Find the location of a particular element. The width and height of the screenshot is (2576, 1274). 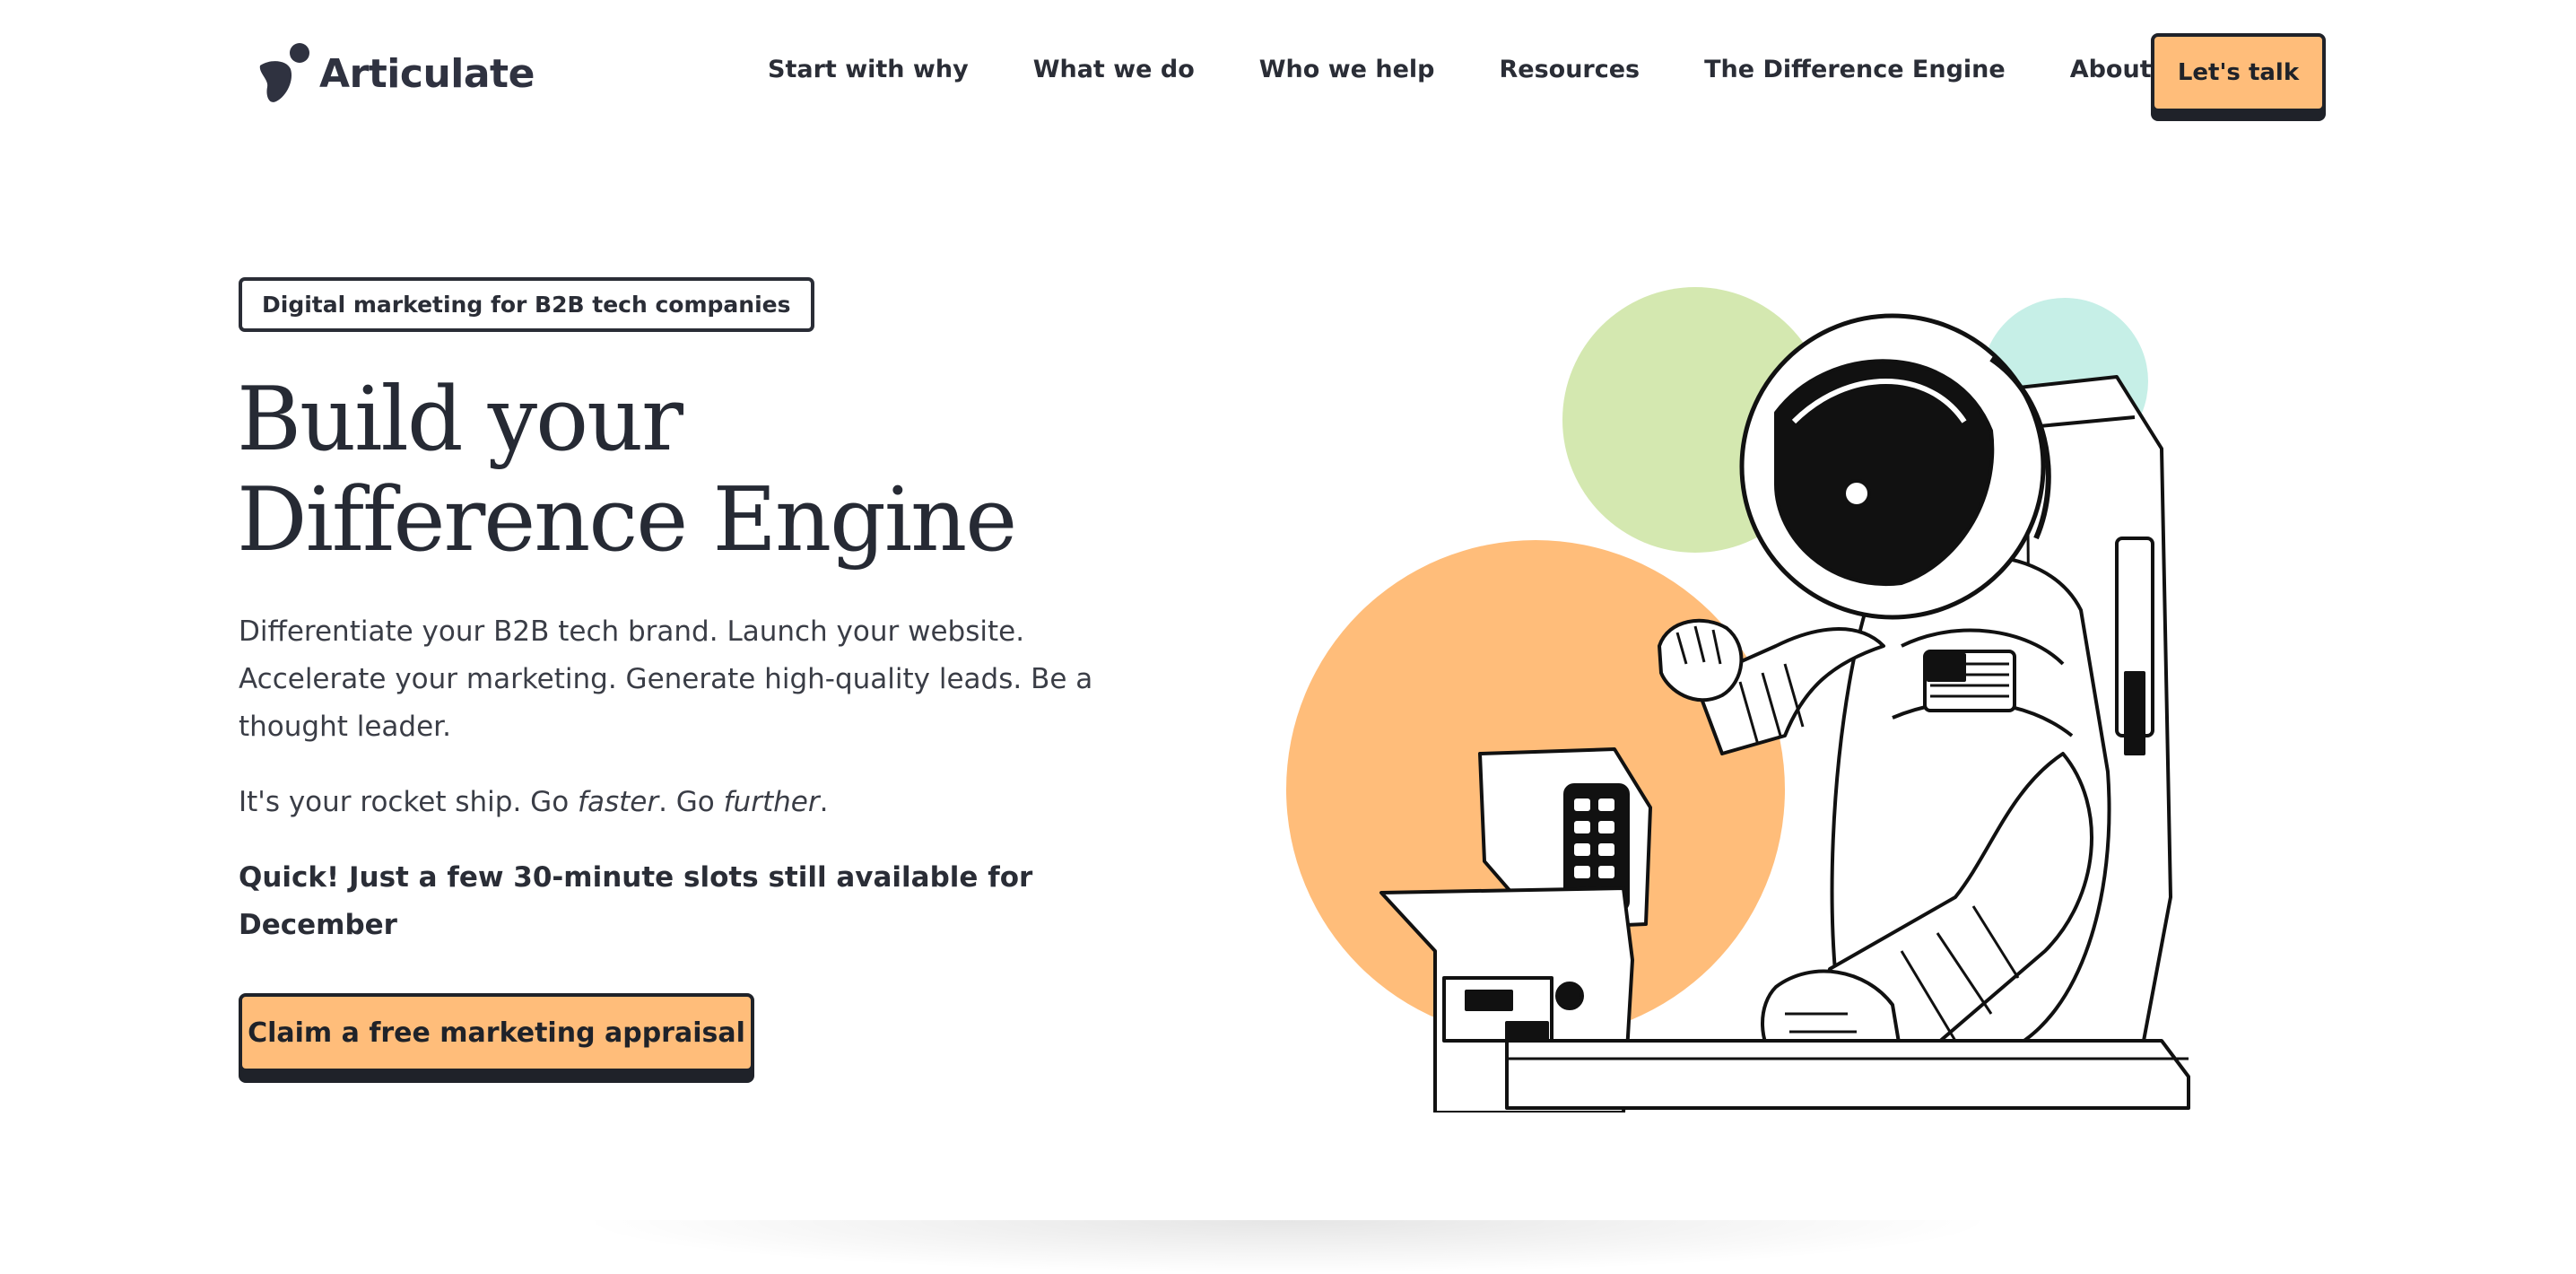

brand-logo: Articulate is located at coordinates (395, 73).